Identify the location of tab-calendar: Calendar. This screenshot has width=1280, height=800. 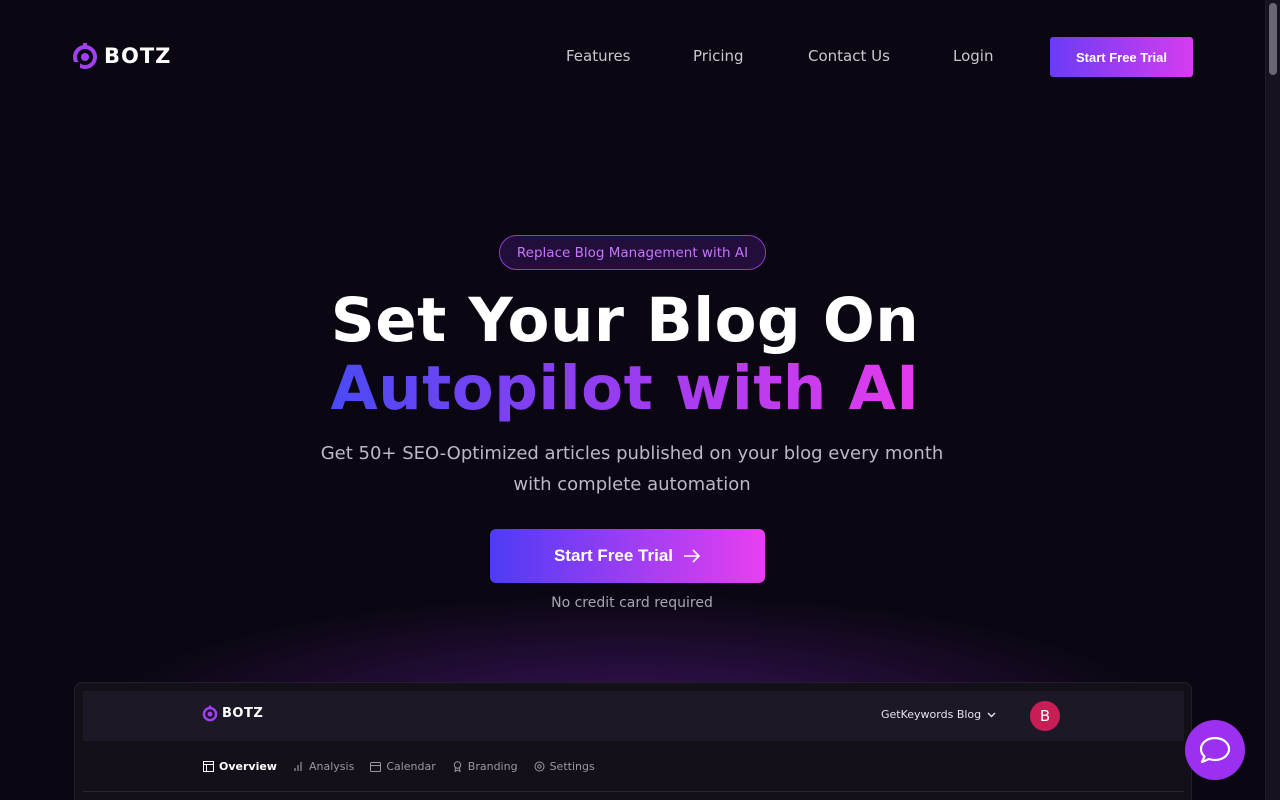
(403, 766).